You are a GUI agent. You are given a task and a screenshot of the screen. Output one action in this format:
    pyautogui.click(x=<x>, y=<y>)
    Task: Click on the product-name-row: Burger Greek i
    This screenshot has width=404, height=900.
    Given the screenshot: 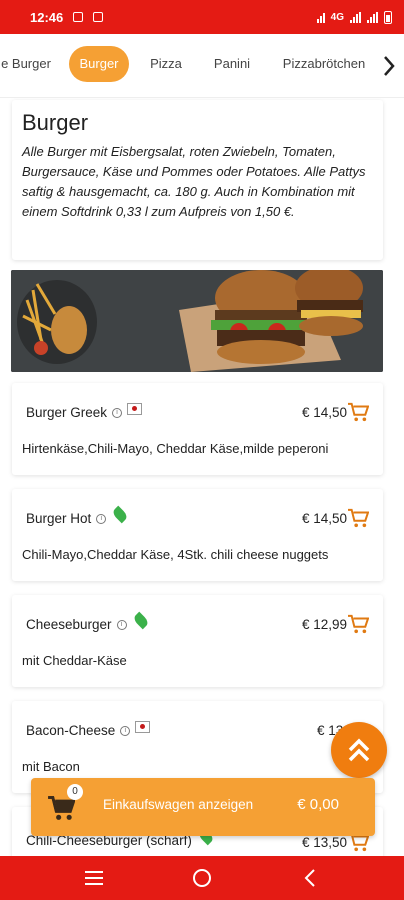 What is the action you would take?
    pyautogui.click(x=84, y=411)
    